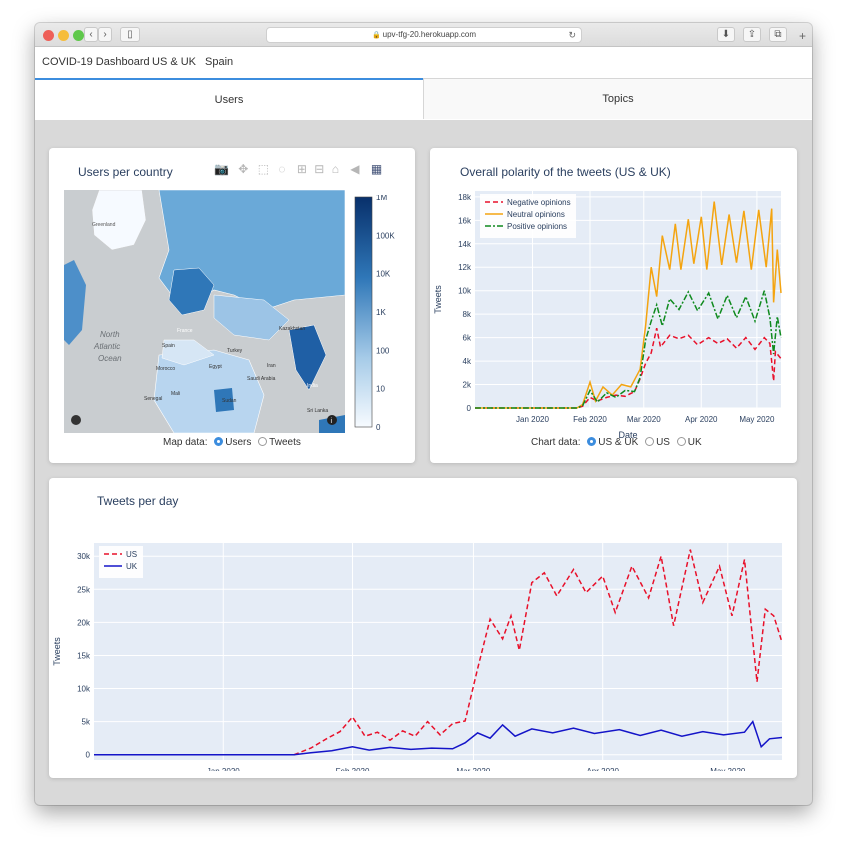 The image size is (846, 850). What do you see at coordinates (465, 220) in the screenshot?
I see `y-tick-label: 16k` at bounding box center [465, 220].